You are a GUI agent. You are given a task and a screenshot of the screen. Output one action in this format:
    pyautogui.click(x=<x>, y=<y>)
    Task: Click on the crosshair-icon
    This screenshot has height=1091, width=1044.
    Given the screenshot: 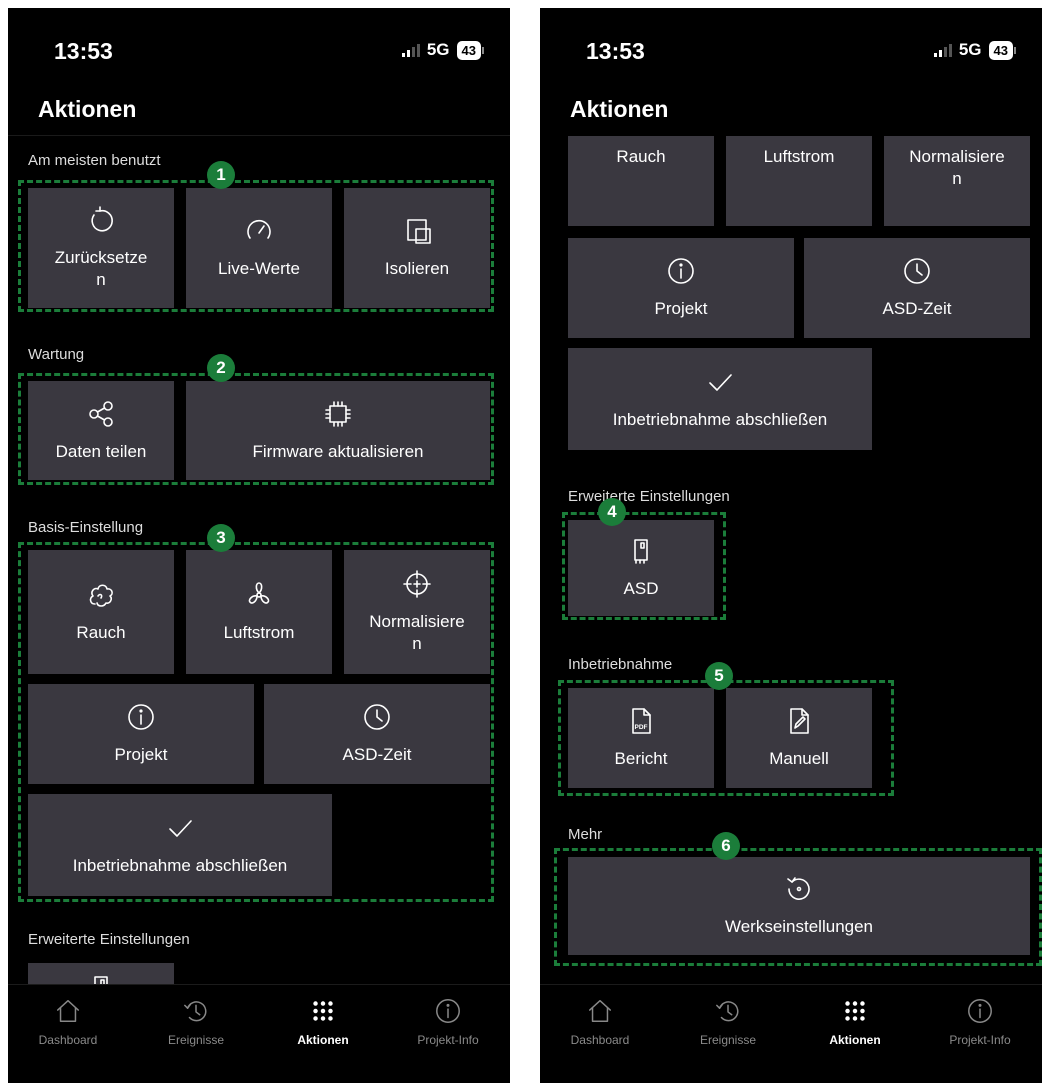 What is the action you would take?
    pyautogui.click(x=417, y=584)
    